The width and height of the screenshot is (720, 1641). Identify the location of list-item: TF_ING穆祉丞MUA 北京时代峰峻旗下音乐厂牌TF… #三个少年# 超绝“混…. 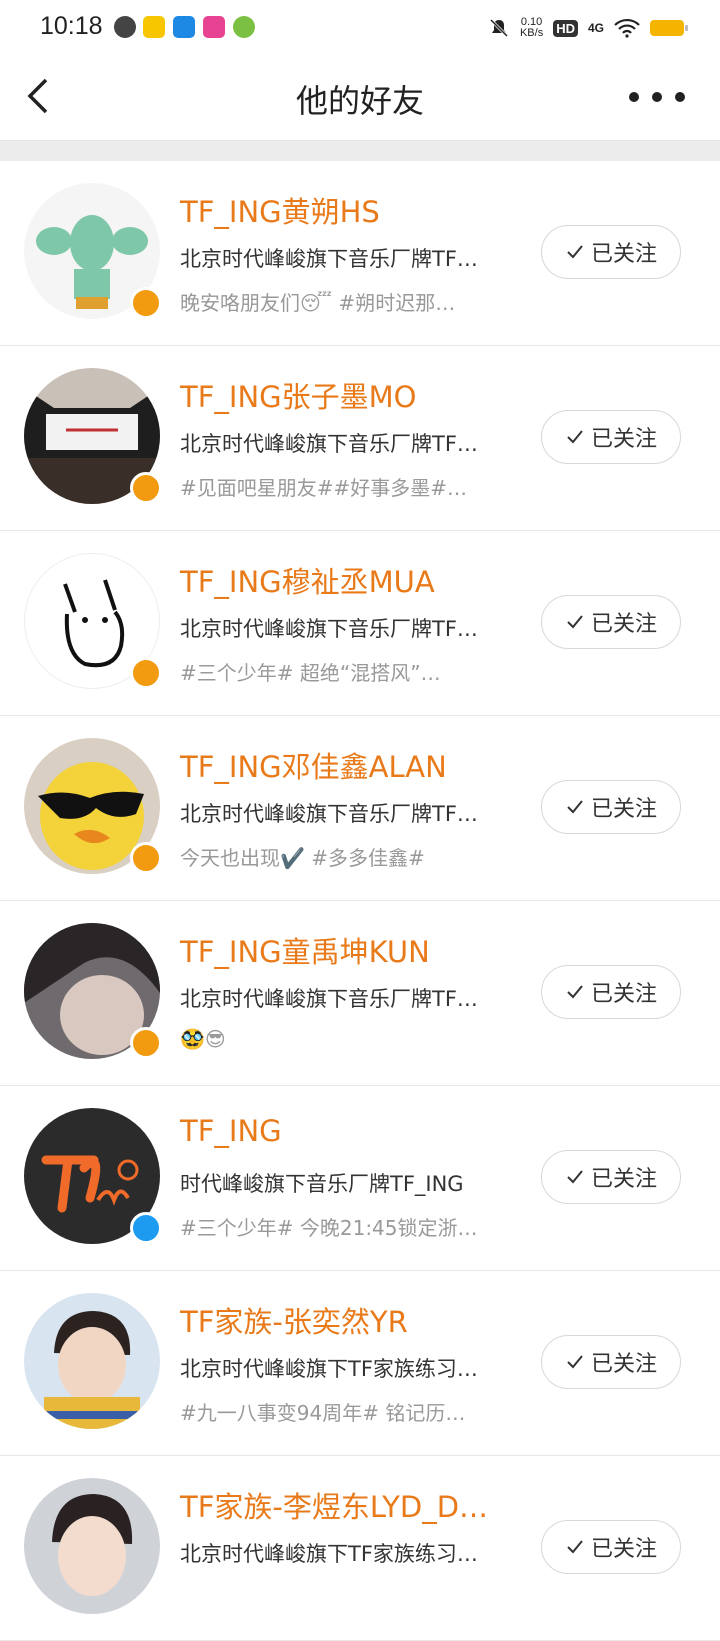
(360, 623).